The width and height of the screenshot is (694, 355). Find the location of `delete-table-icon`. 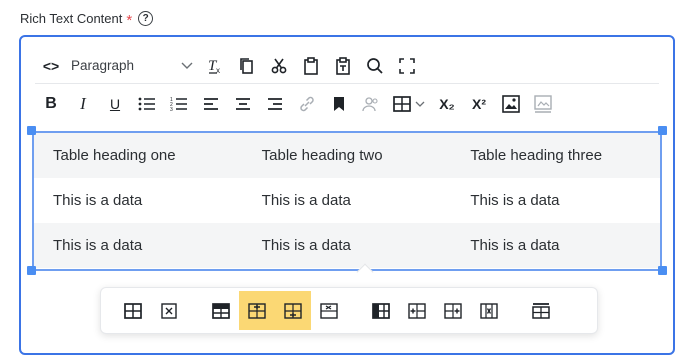

delete-table-icon is located at coordinates (169, 310).